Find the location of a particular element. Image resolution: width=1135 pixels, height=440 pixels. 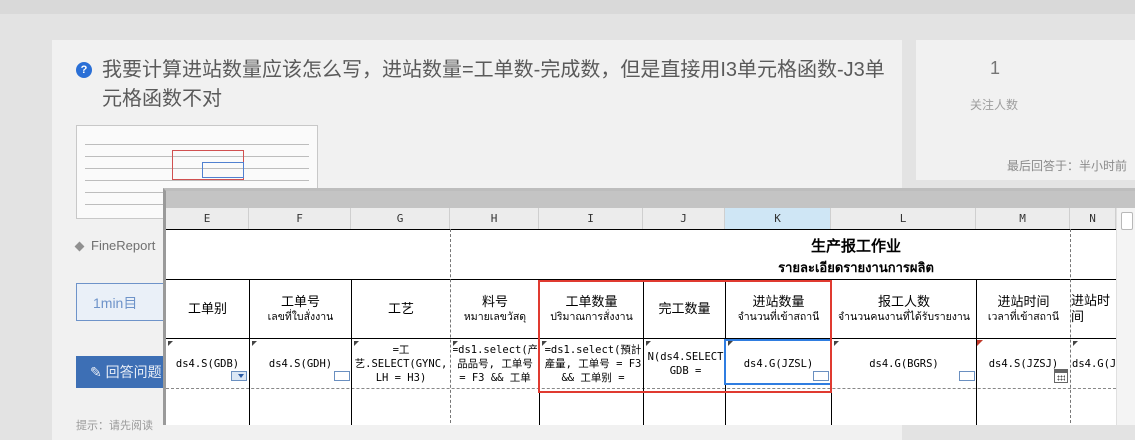

header-cell-h: 料号 หมายเลขวัสดุ is located at coordinates (495, 309).